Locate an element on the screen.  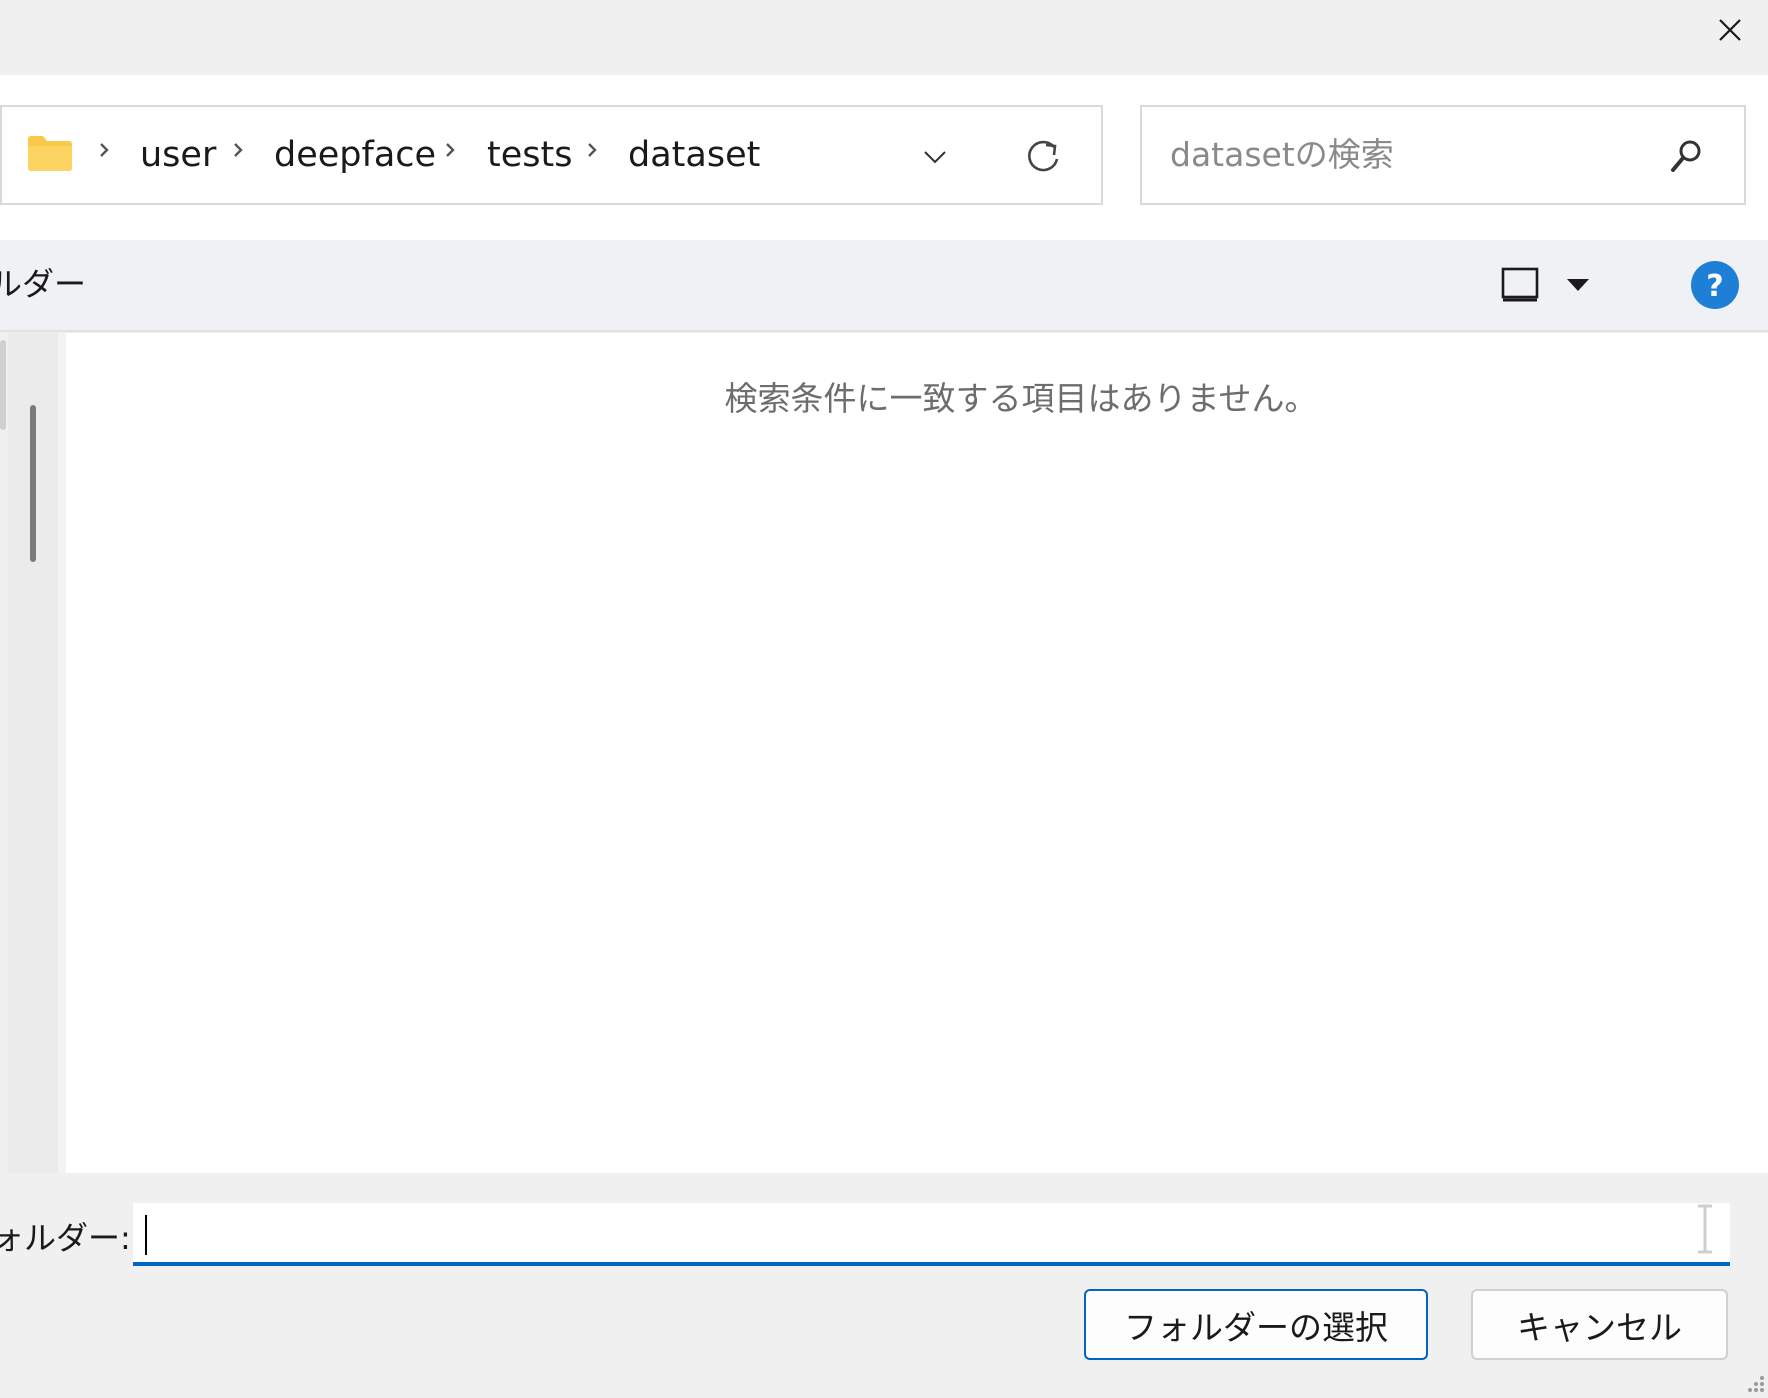
navigation-pane-scrollbar is located at coordinates (33, 483).